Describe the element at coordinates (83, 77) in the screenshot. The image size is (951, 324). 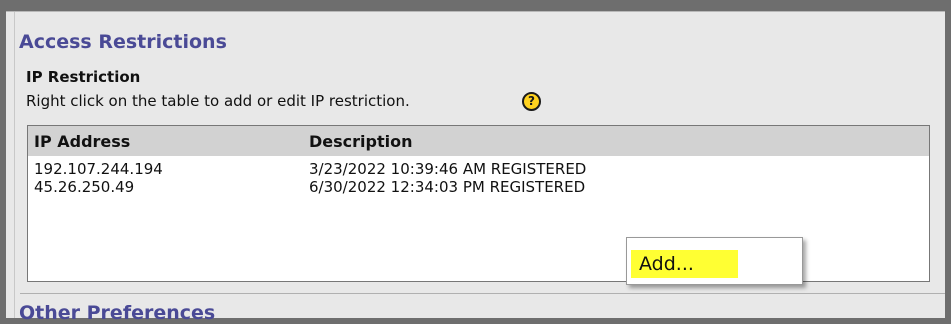
I see `ip-restriction-title: IP Restriction` at that location.